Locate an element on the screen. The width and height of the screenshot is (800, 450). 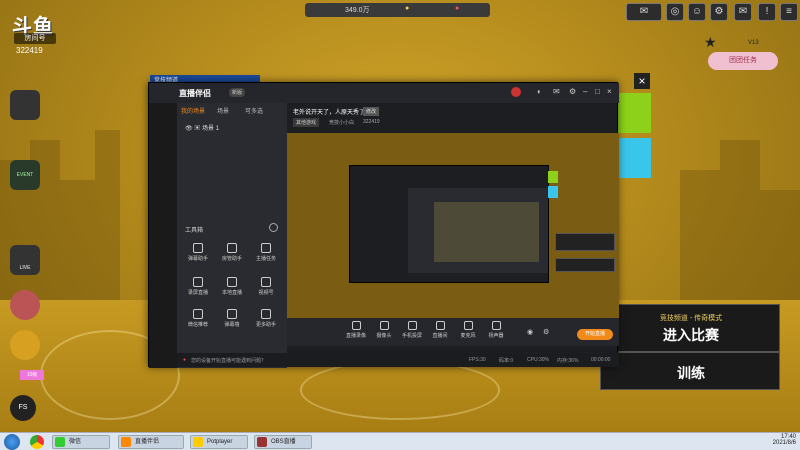
taskbar-item-potplayer: Potplayer is located at coordinates (219, 442).